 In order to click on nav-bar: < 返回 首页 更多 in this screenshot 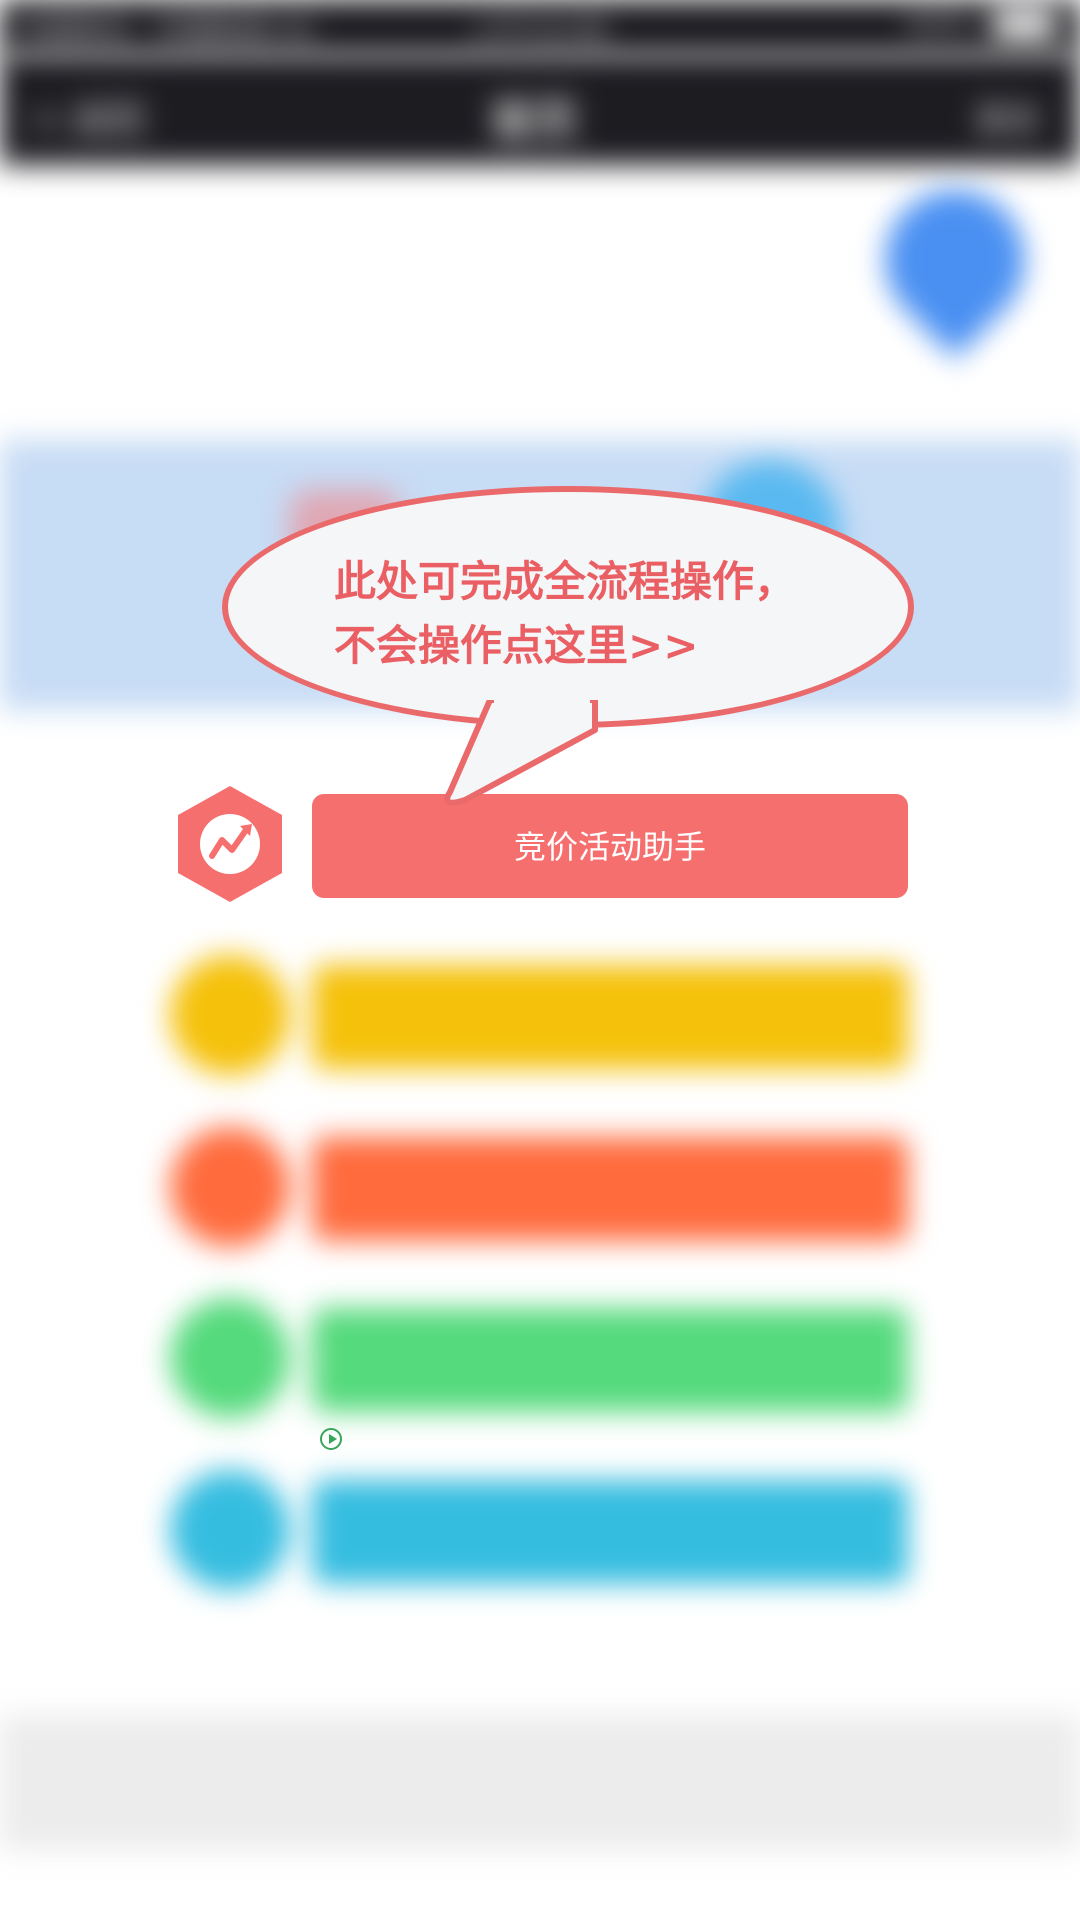, I will do `click(540, 110)`.